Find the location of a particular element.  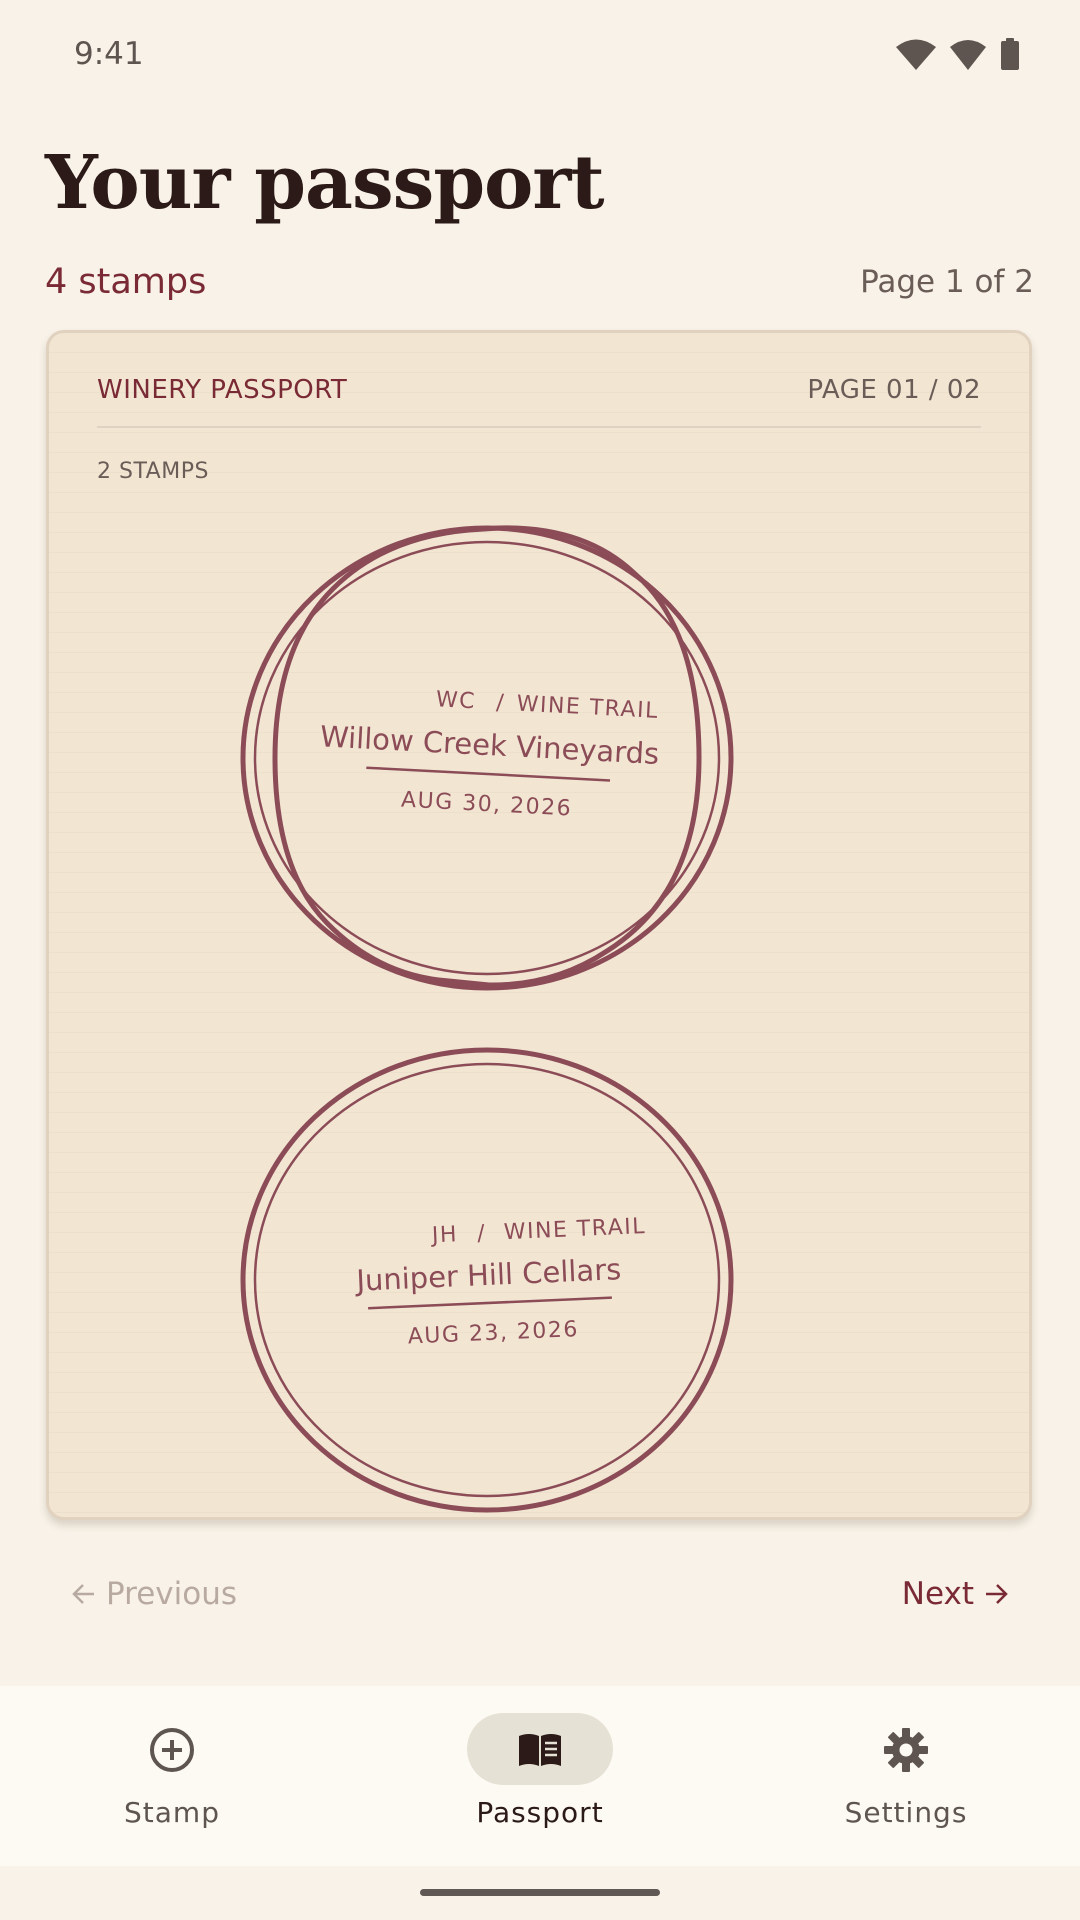

next-button: Next is located at coordinates (956, 1594).